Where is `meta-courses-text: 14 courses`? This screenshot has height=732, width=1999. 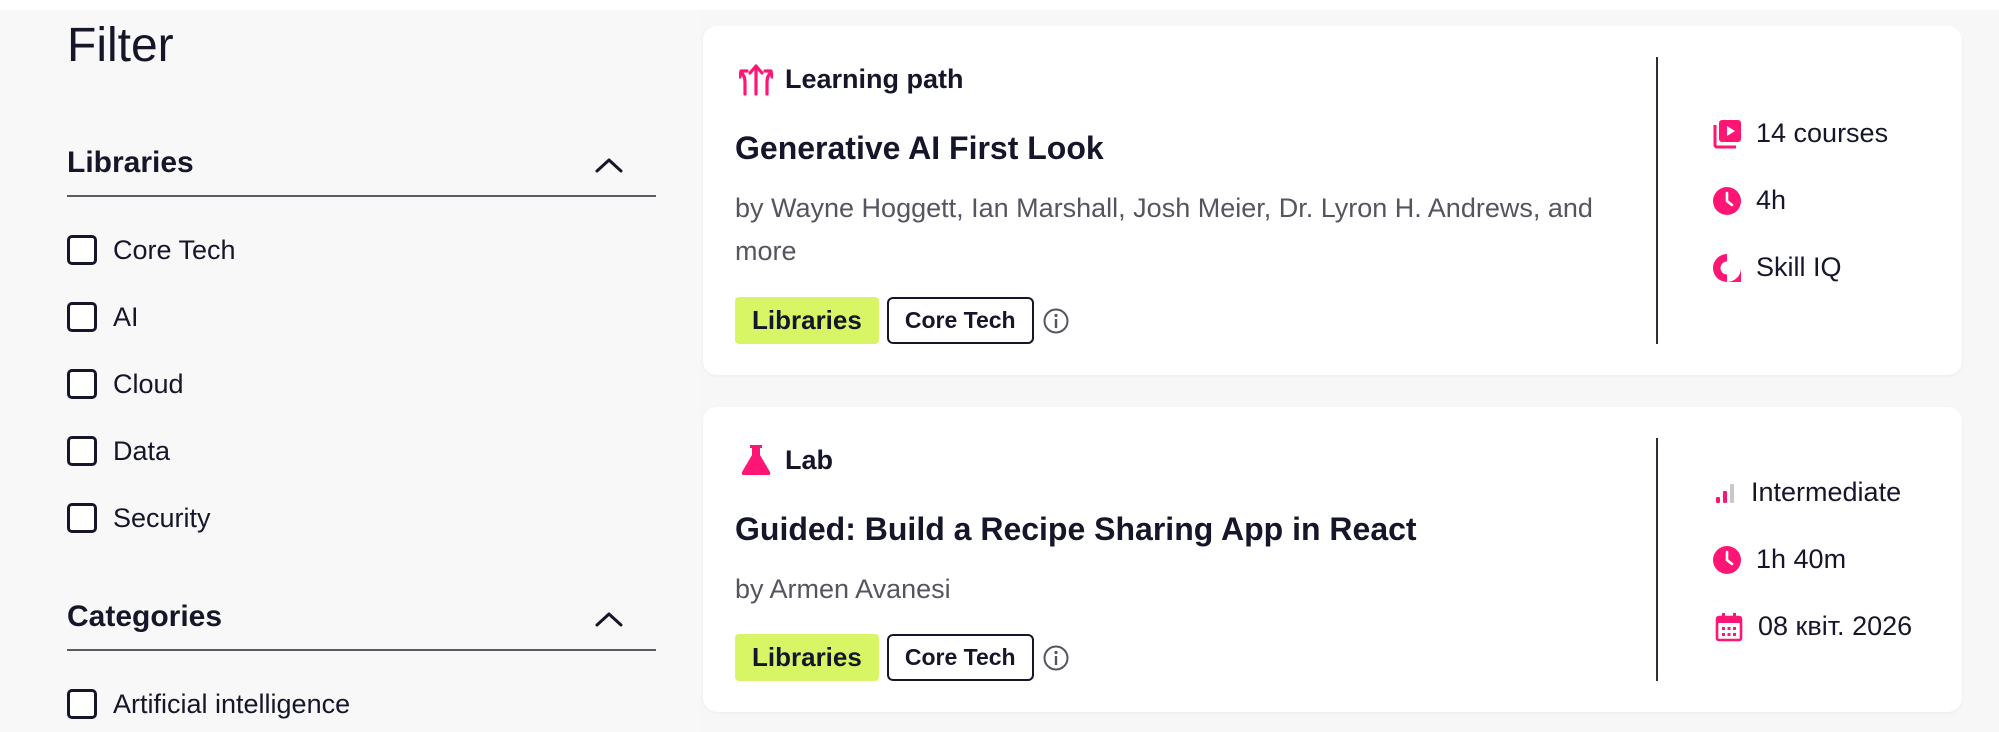
meta-courses-text: 14 courses is located at coordinates (1822, 133).